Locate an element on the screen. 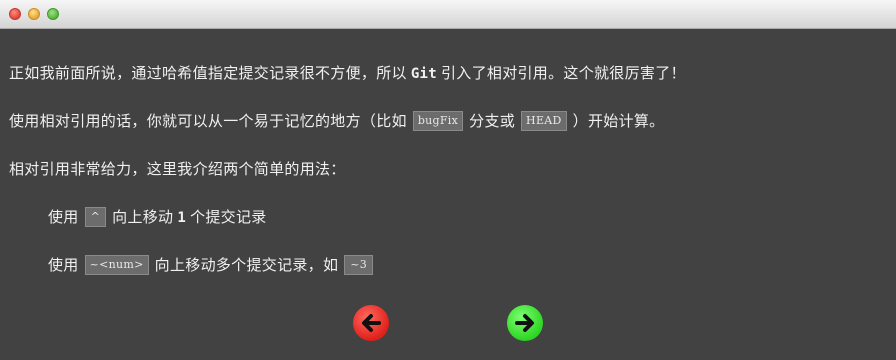 The image size is (896, 360). usage-item-tilde: 使用 ~<num> 向上移动多个提交记录，如 ~3 is located at coordinates (213, 265).